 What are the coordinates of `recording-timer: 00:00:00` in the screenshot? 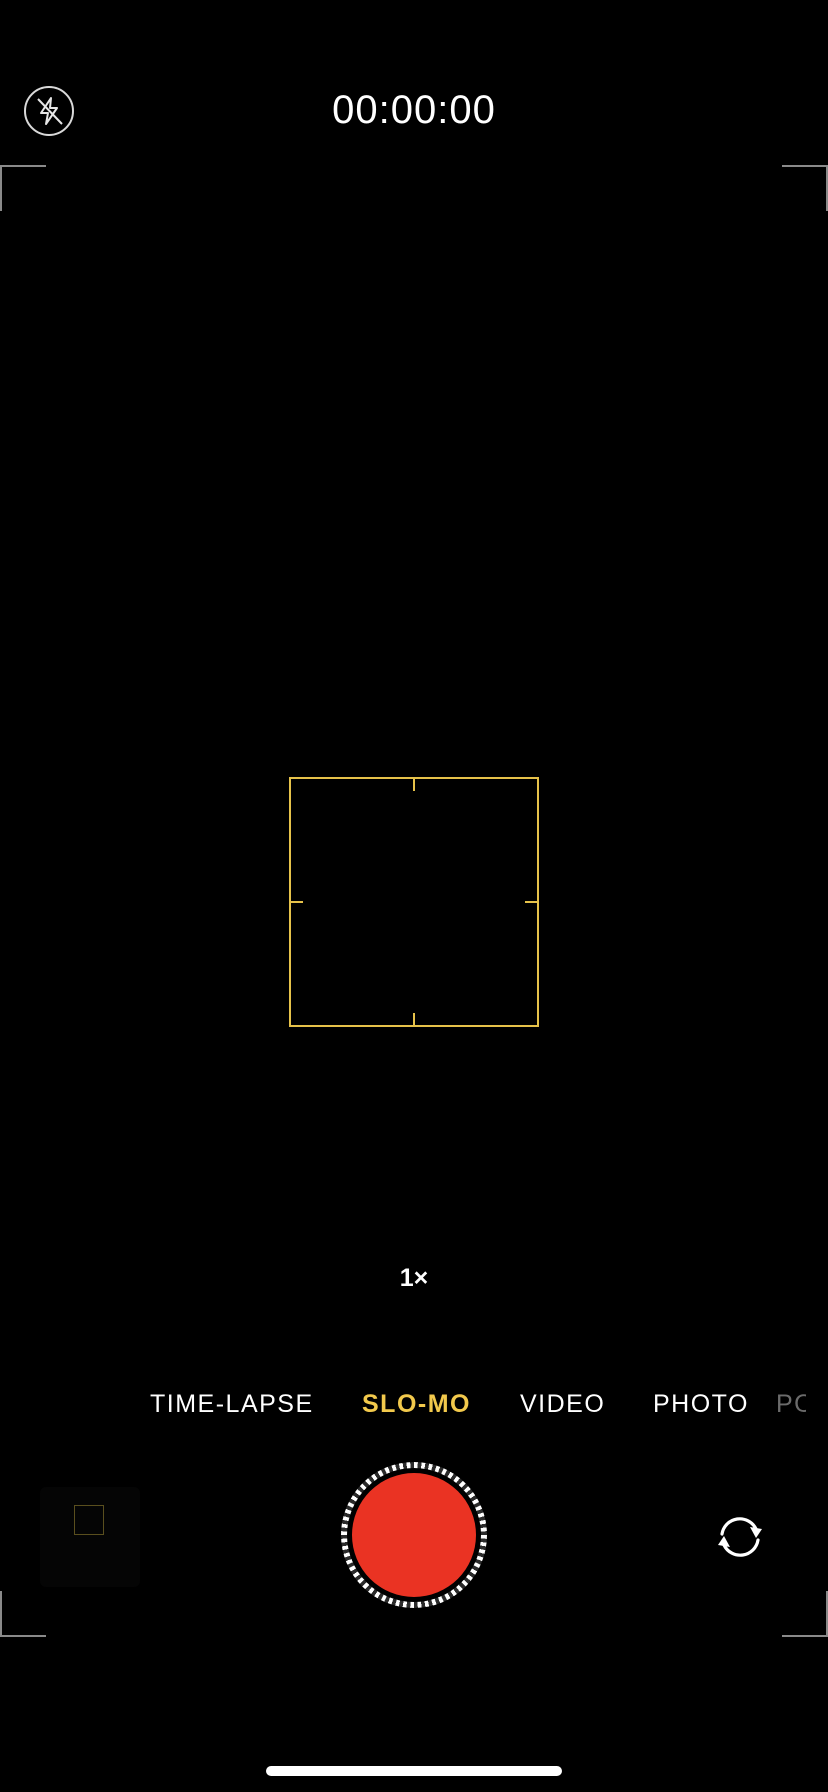 It's located at (414, 110).